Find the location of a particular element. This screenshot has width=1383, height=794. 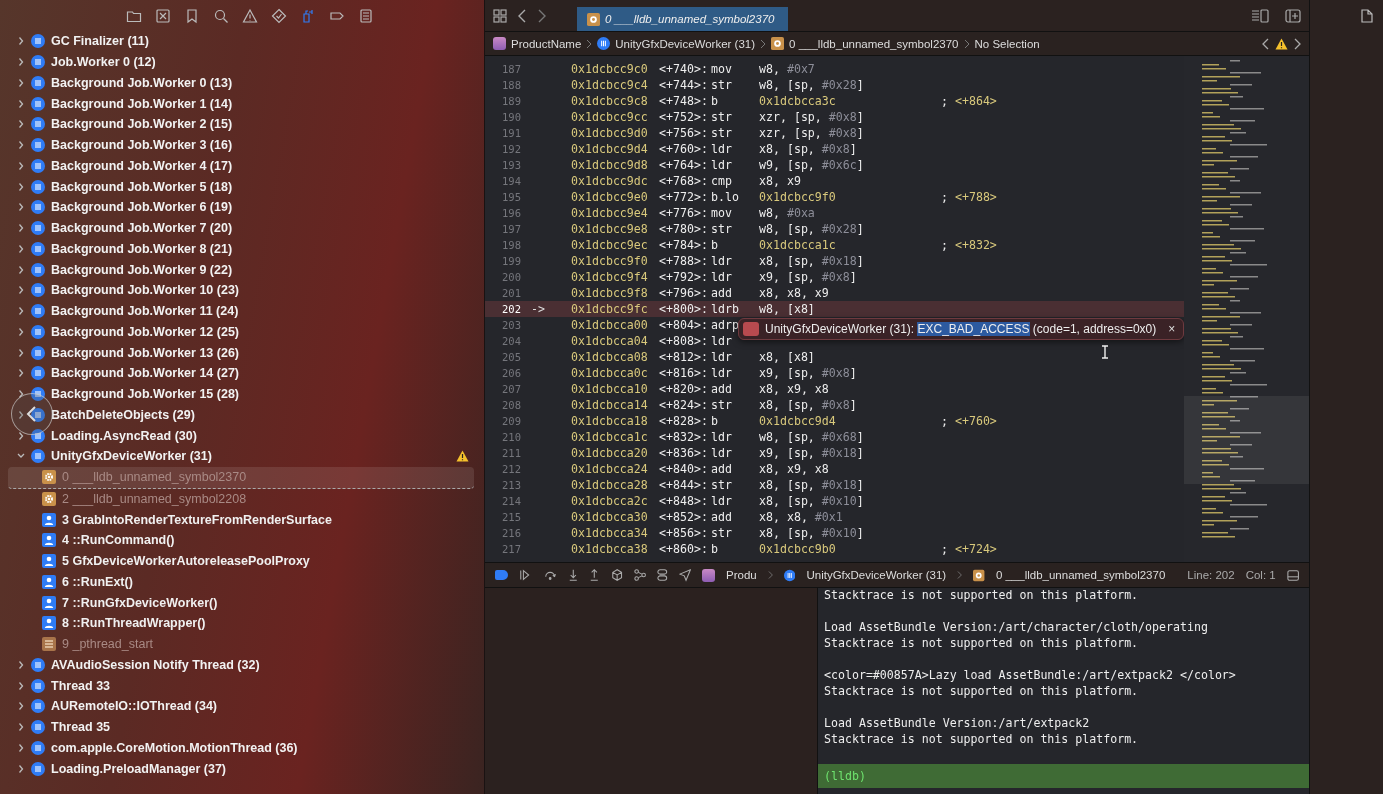

thread-label: AVAudioSession Notify Thread (32) is located at coordinates (155, 664).